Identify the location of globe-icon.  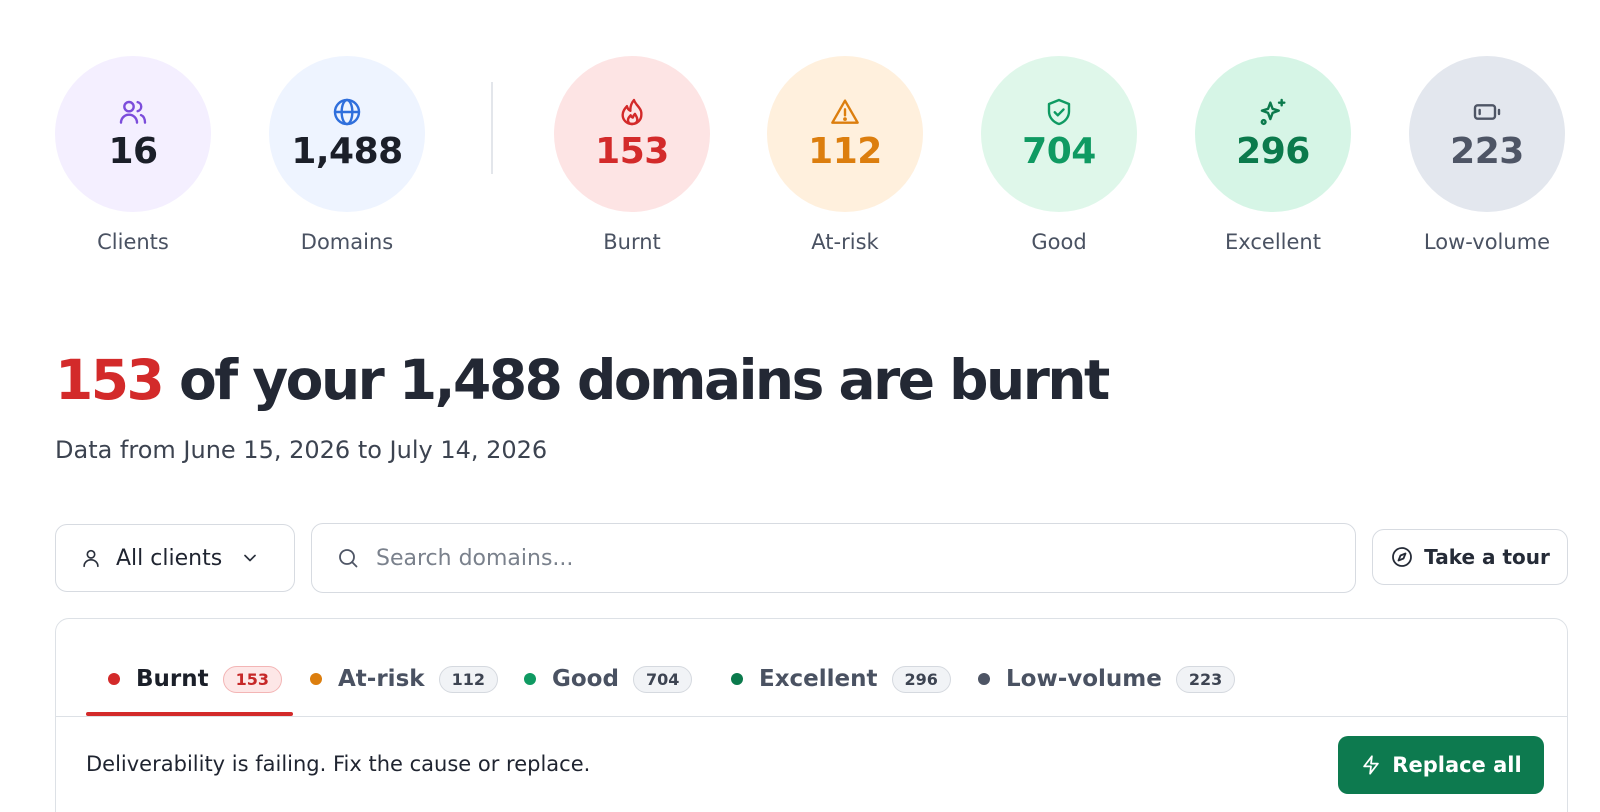
(347, 112).